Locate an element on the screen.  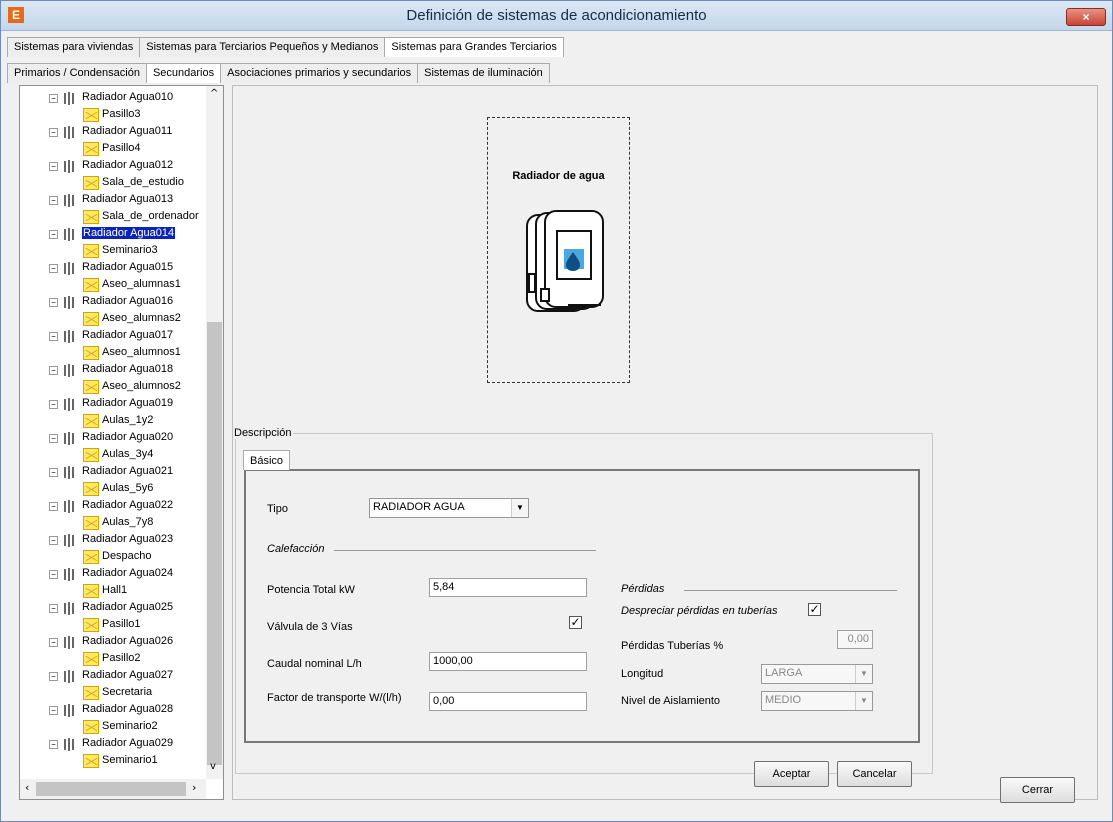
tree-space-label: Pasillo4 is located at coordinates (121, 148).